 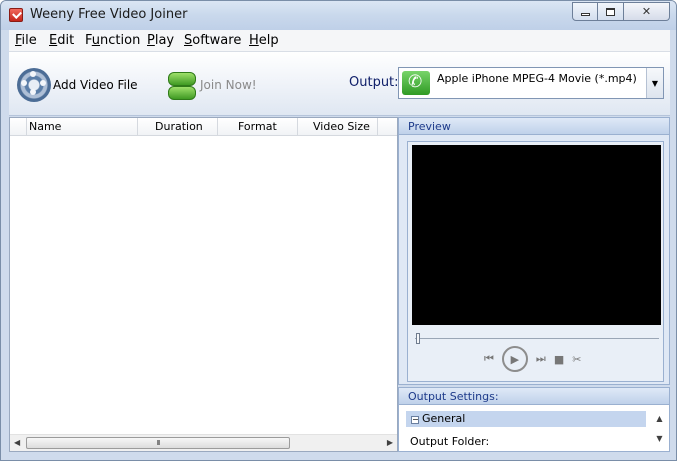 What do you see at coordinates (659, 419) in the screenshot?
I see `scroll-up-icon: ▲` at bounding box center [659, 419].